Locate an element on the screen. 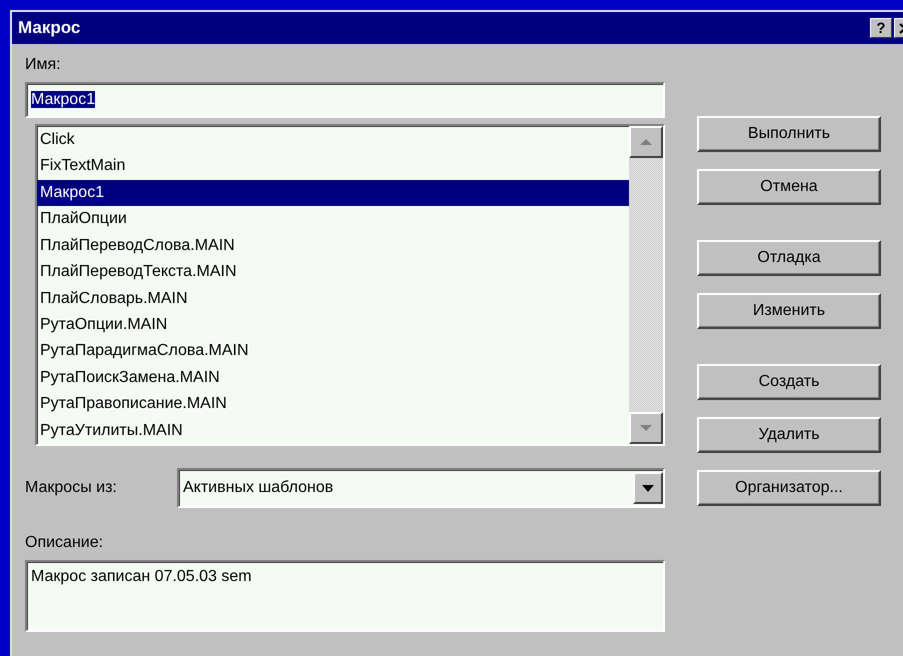  dialog-button: Выполнить is located at coordinates (789, 134).